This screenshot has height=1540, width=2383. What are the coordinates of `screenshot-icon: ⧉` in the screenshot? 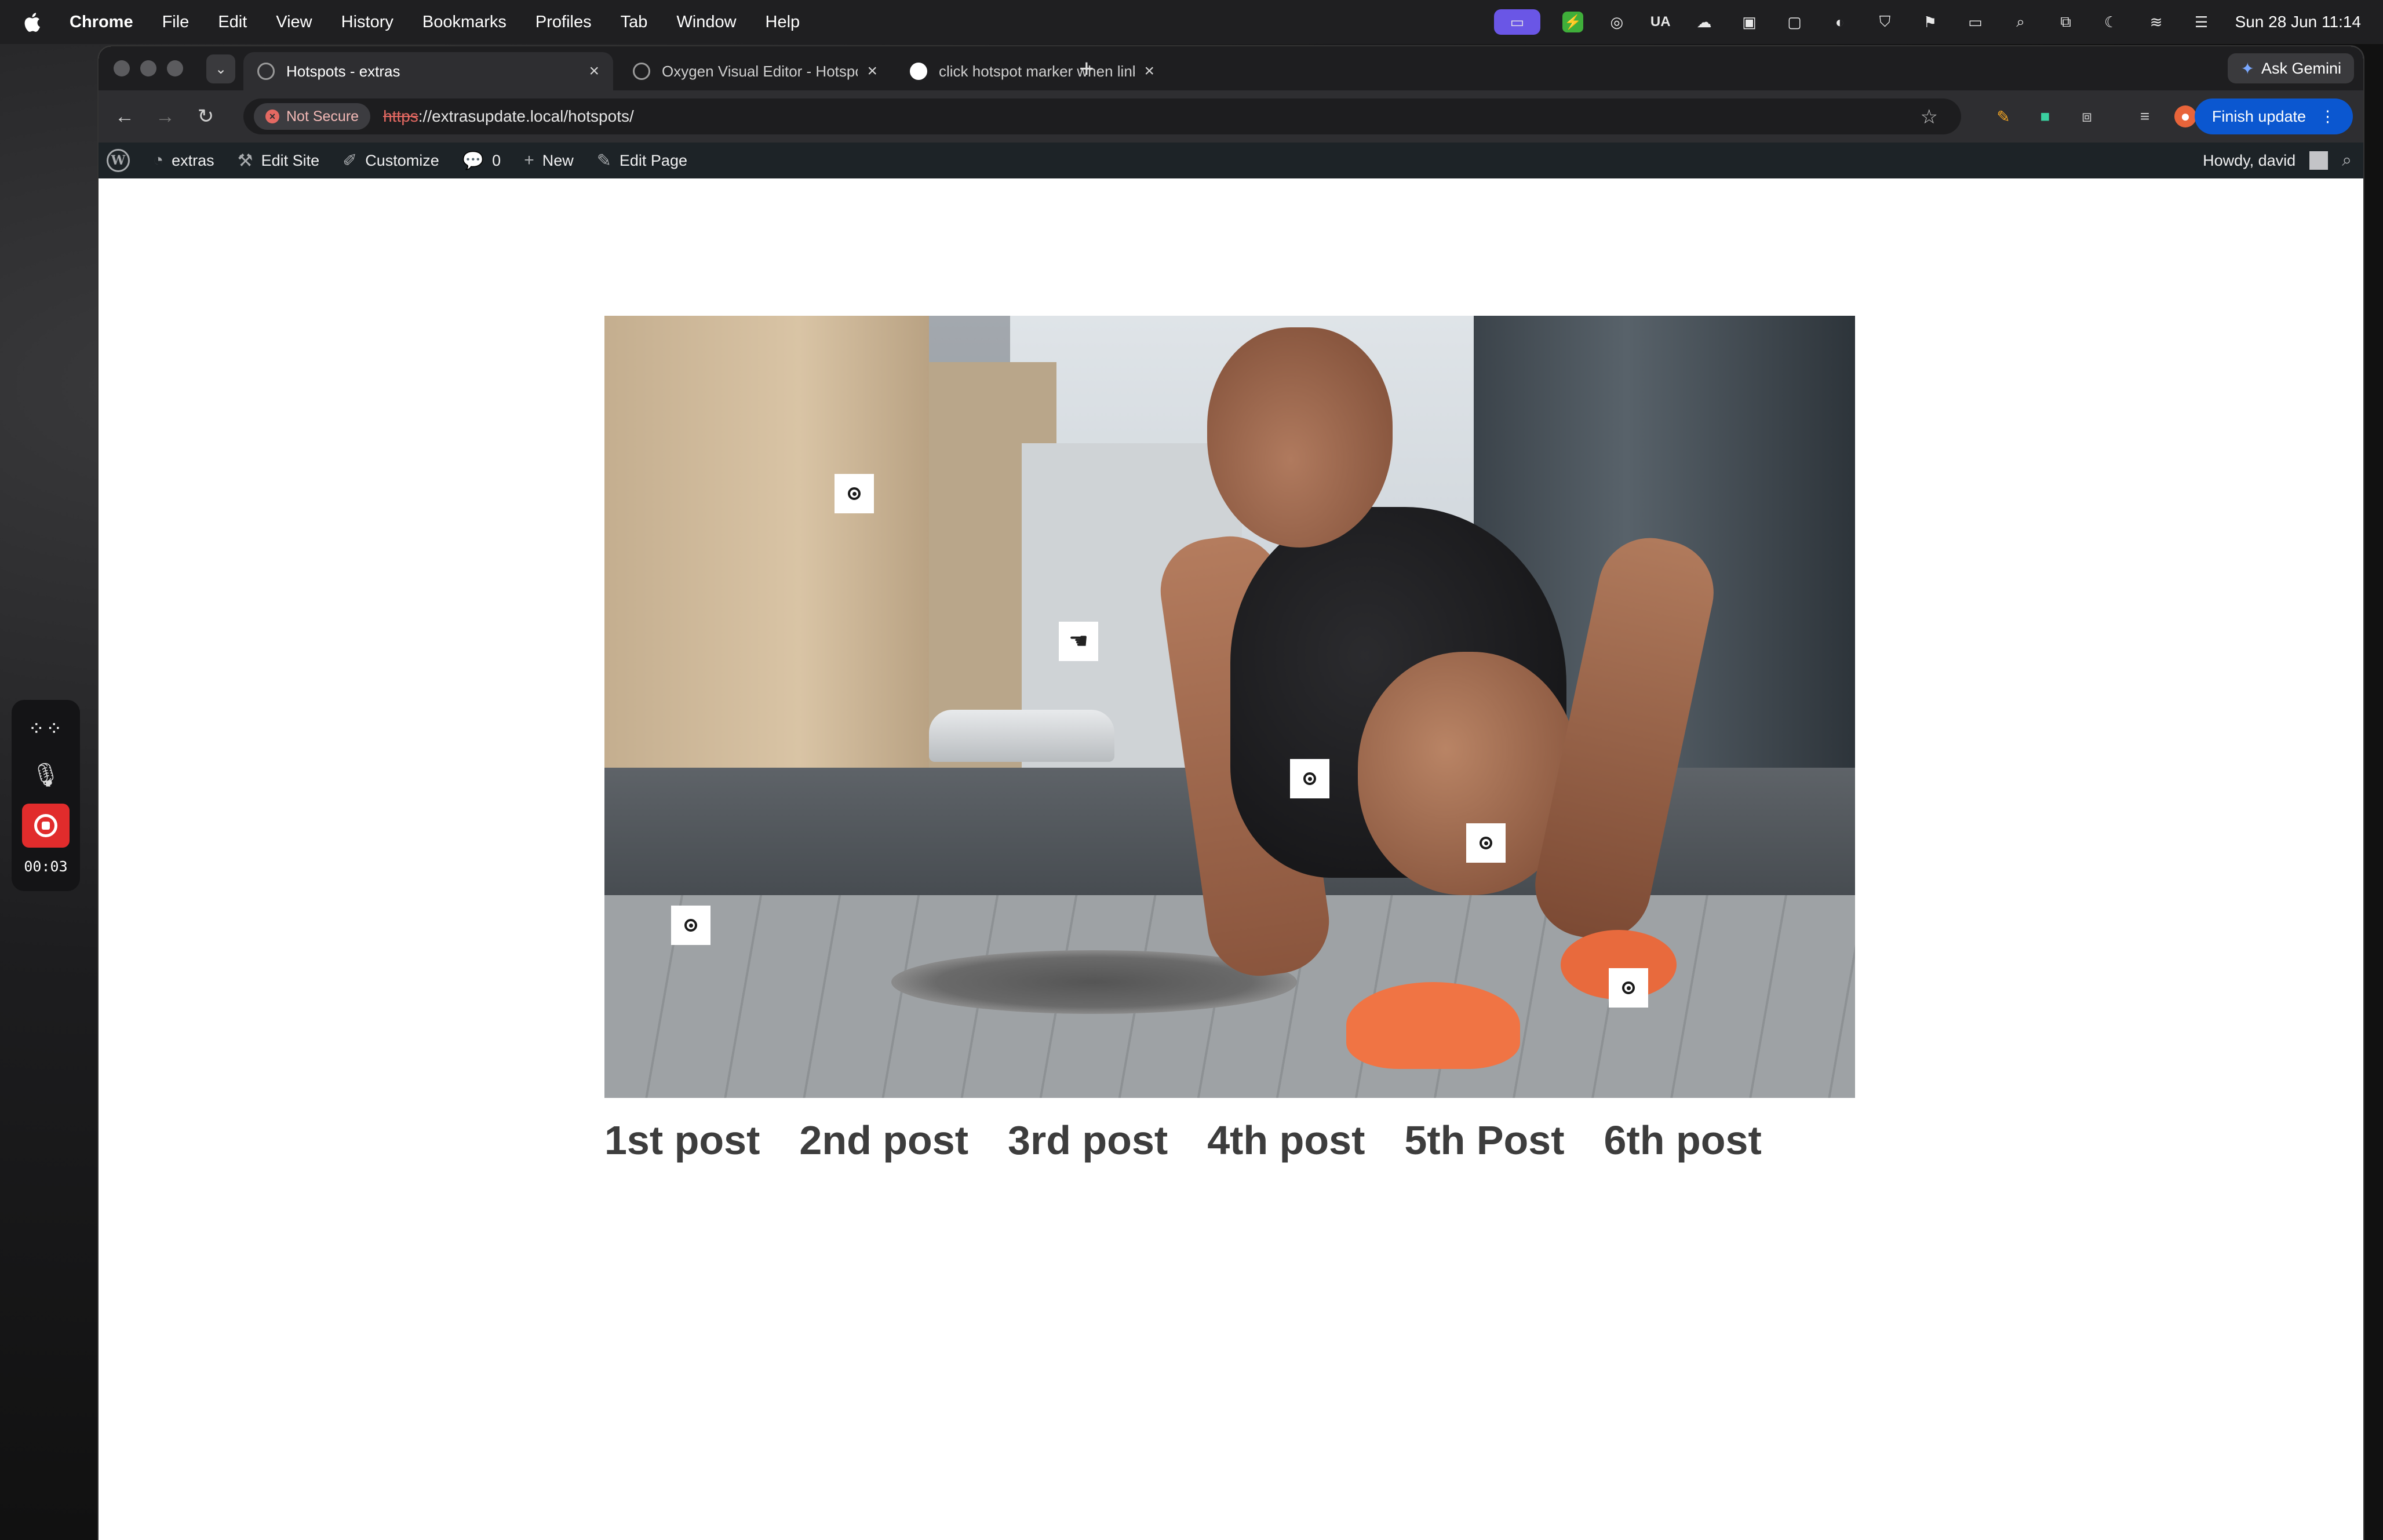 It's located at (2066, 22).